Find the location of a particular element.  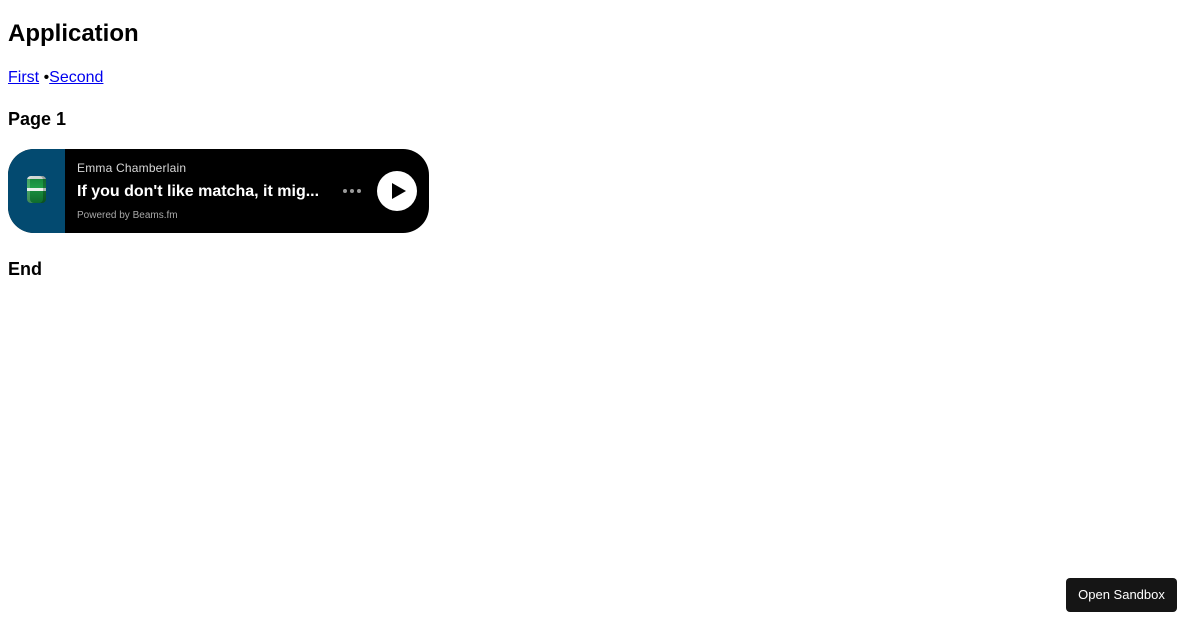

more-options-button is located at coordinates (352, 191).